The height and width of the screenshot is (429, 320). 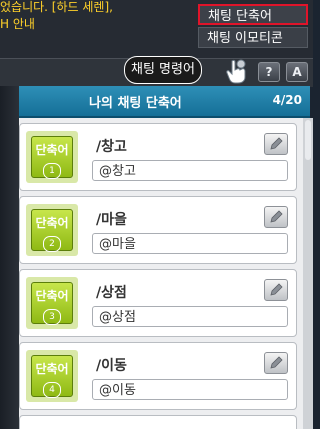 What do you see at coordinates (158, 303) in the screenshot?
I see `shortcut-card: 단축어 3 /상점 @상점` at bounding box center [158, 303].